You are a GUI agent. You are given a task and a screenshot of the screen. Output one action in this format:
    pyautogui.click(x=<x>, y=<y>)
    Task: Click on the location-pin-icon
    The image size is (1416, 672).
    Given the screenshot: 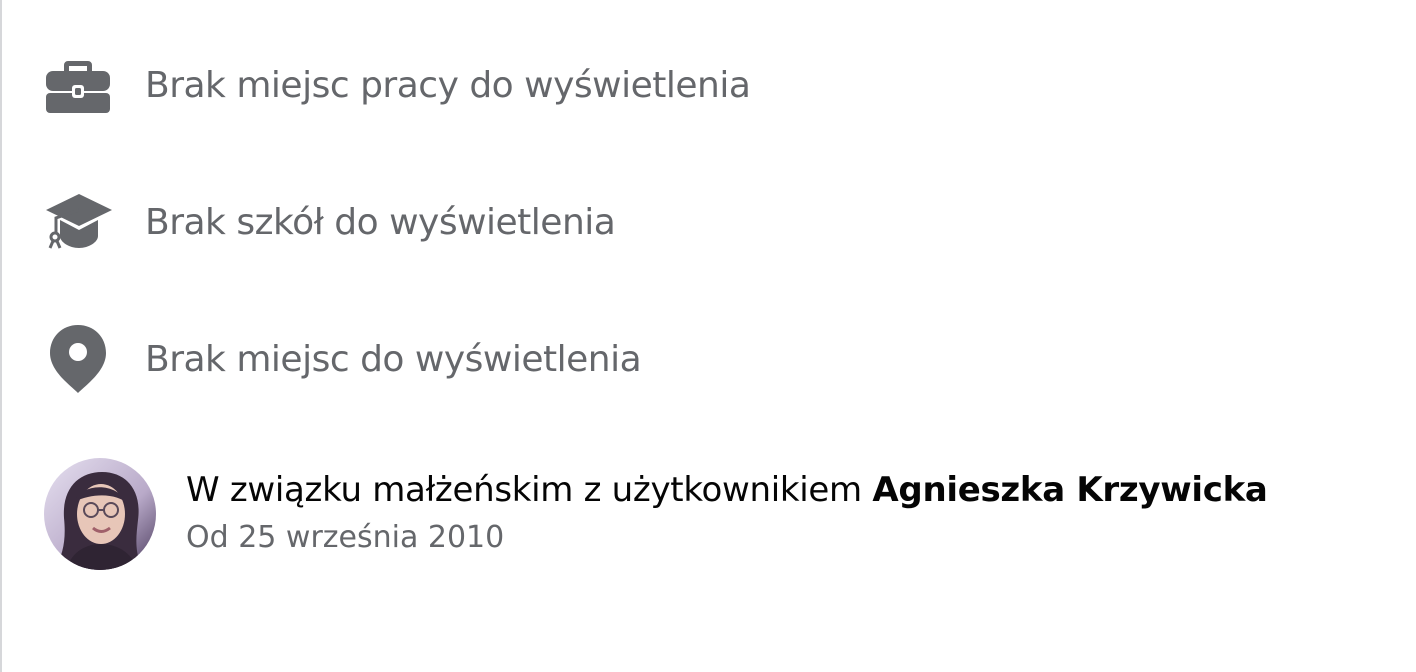 What is the action you would take?
    pyautogui.click(x=80, y=359)
    